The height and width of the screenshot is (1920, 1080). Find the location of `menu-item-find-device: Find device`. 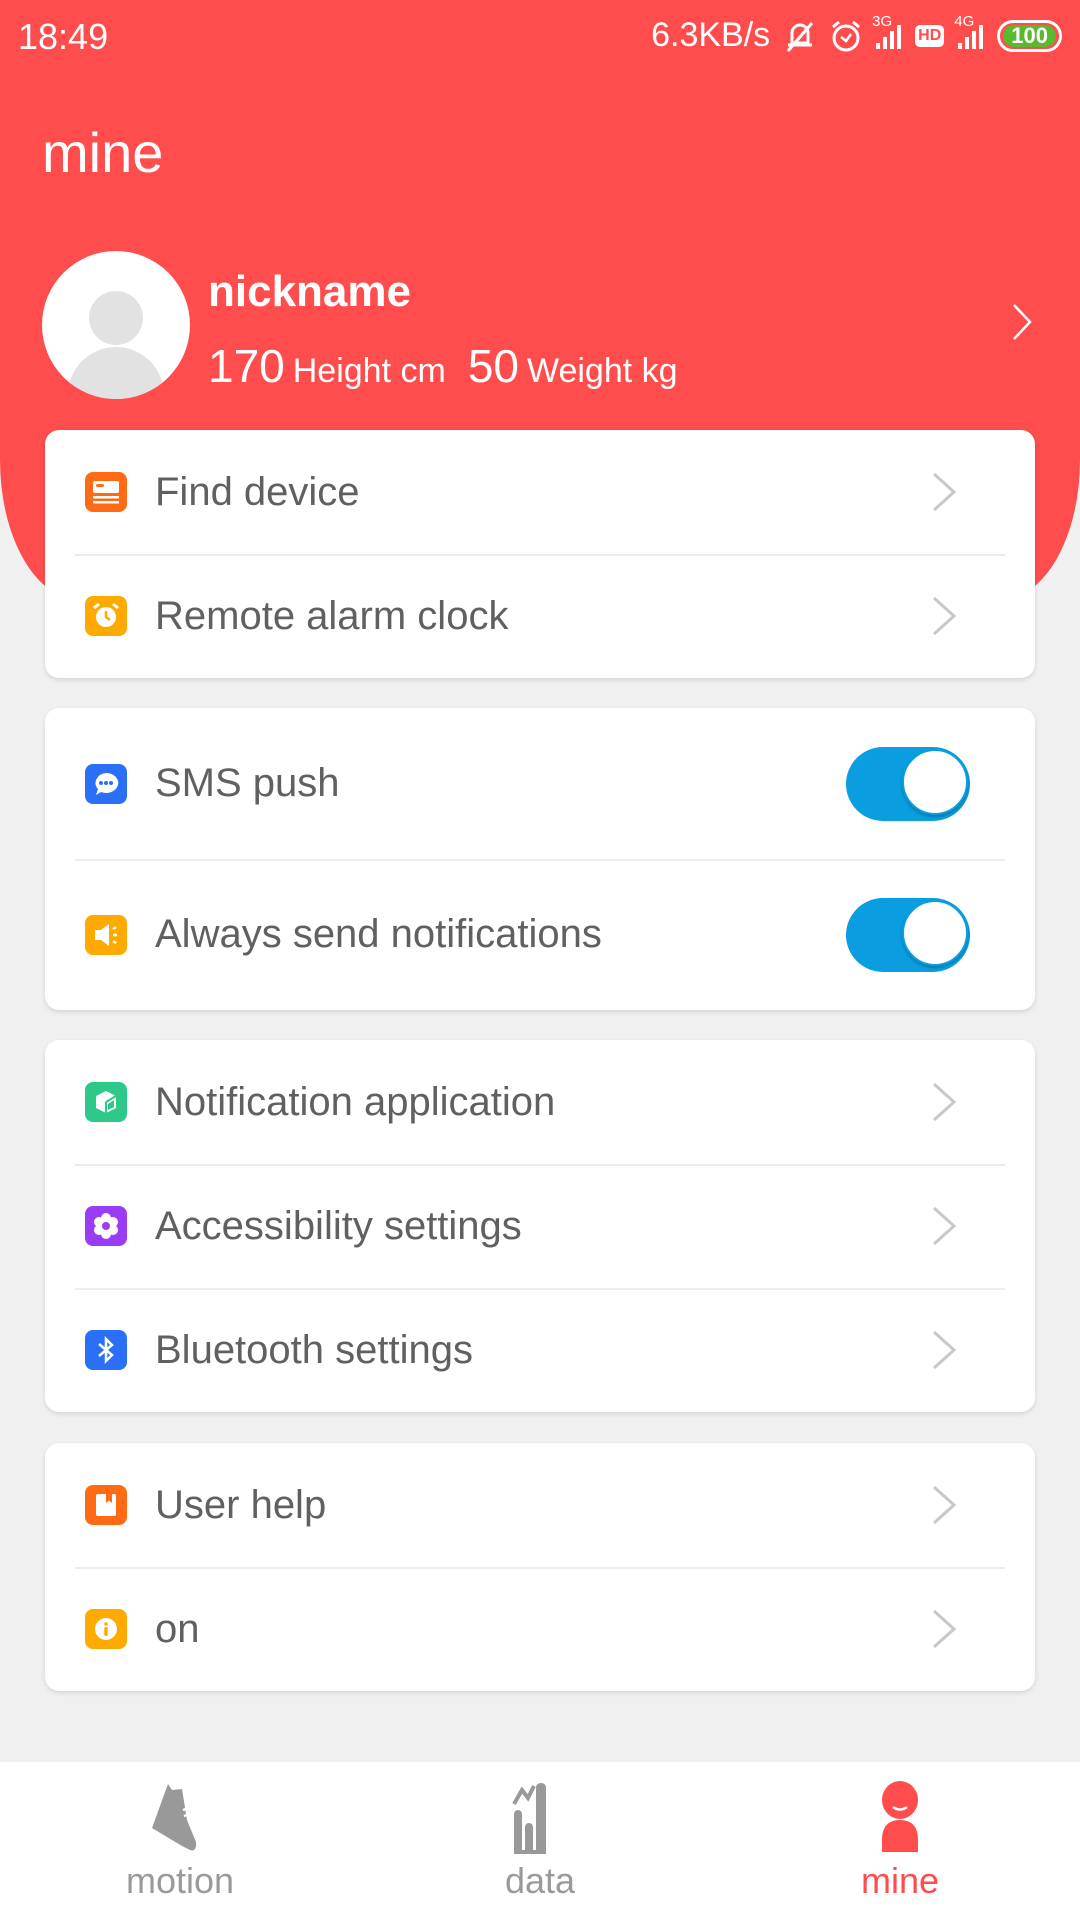

menu-item-find-device: Find device is located at coordinates (540, 492).